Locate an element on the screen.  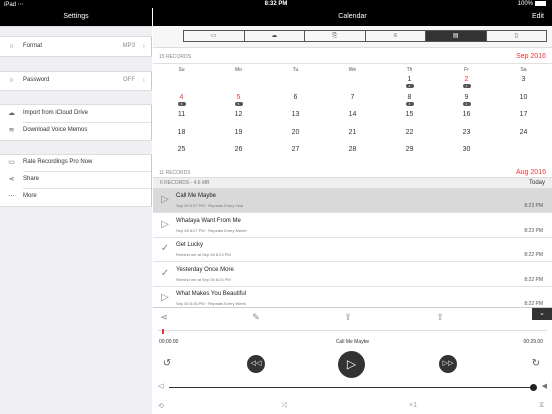
calendar-day: 6 is located at coordinates (295, 102).